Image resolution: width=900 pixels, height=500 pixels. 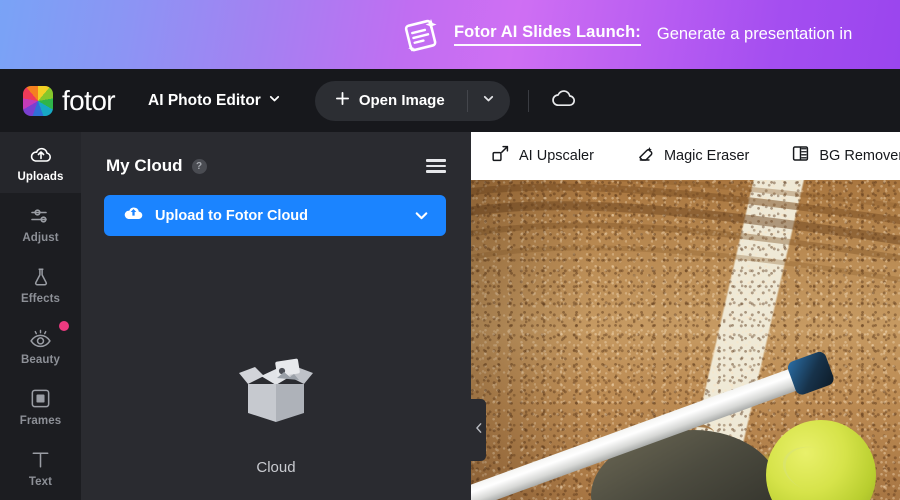 What do you see at coordinates (421, 35) in the screenshot?
I see `ai-slides-icon` at bounding box center [421, 35].